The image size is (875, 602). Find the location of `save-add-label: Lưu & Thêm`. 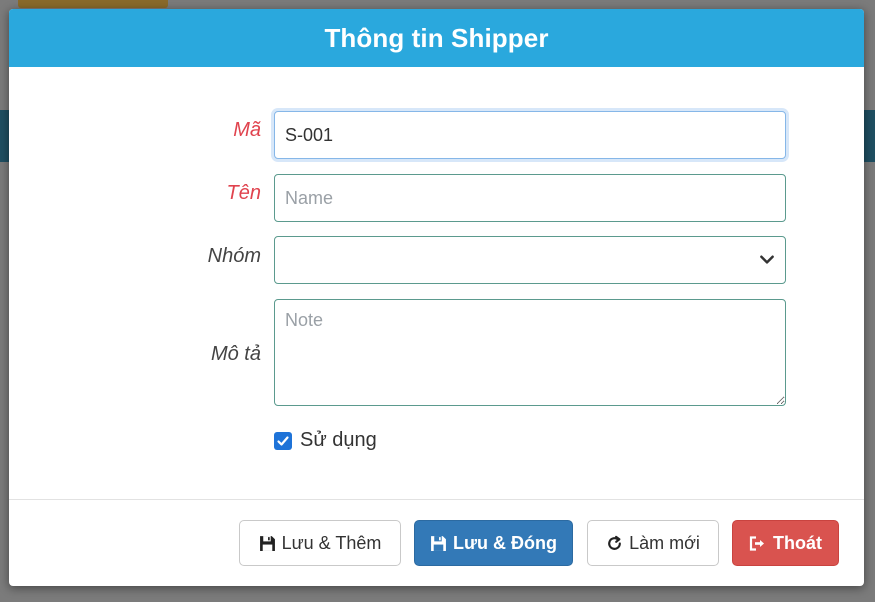

save-add-label: Lưu & Thêm is located at coordinates (331, 542).